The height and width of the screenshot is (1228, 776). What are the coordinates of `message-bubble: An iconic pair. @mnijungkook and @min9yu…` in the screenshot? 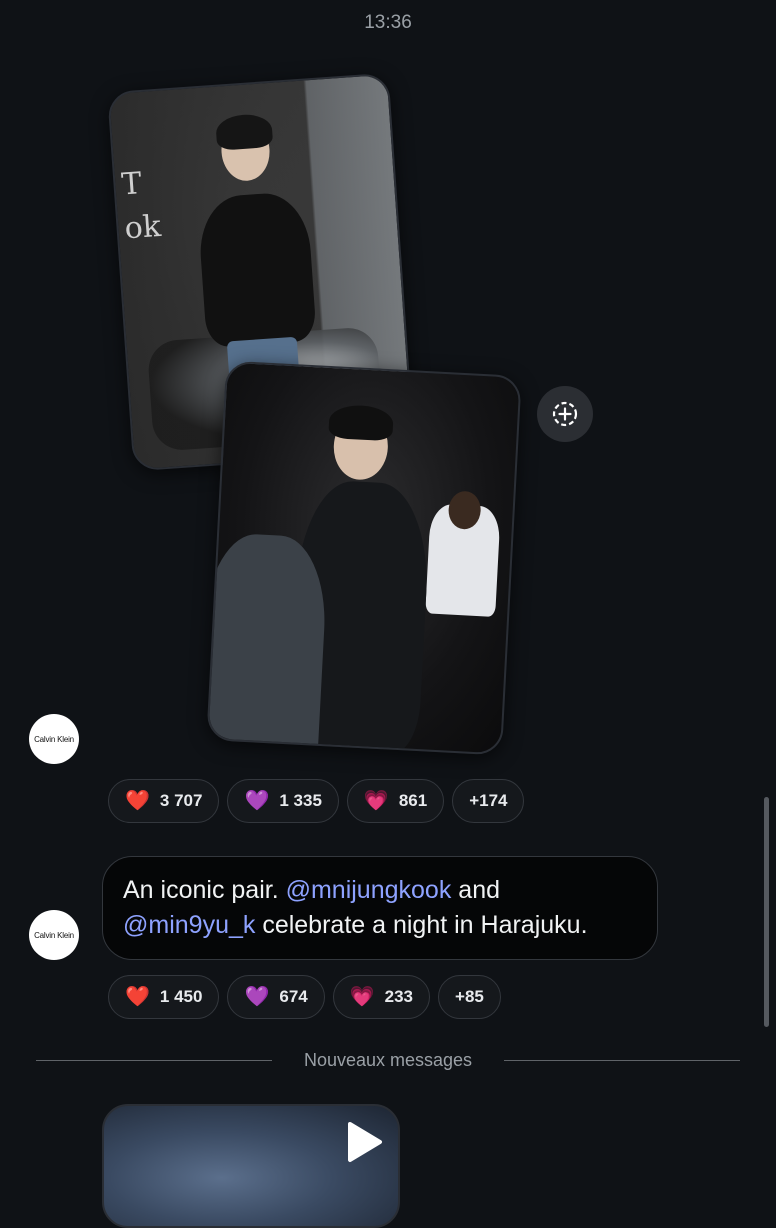 It's located at (380, 908).